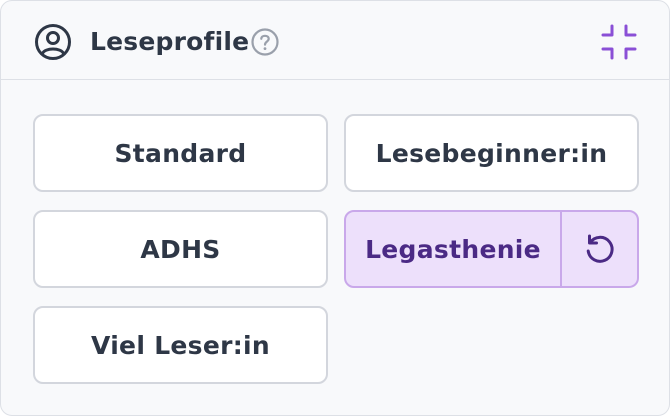 The image size is (670, 416). I want to click on profile-button-label: ADHS, so click(180, 249).